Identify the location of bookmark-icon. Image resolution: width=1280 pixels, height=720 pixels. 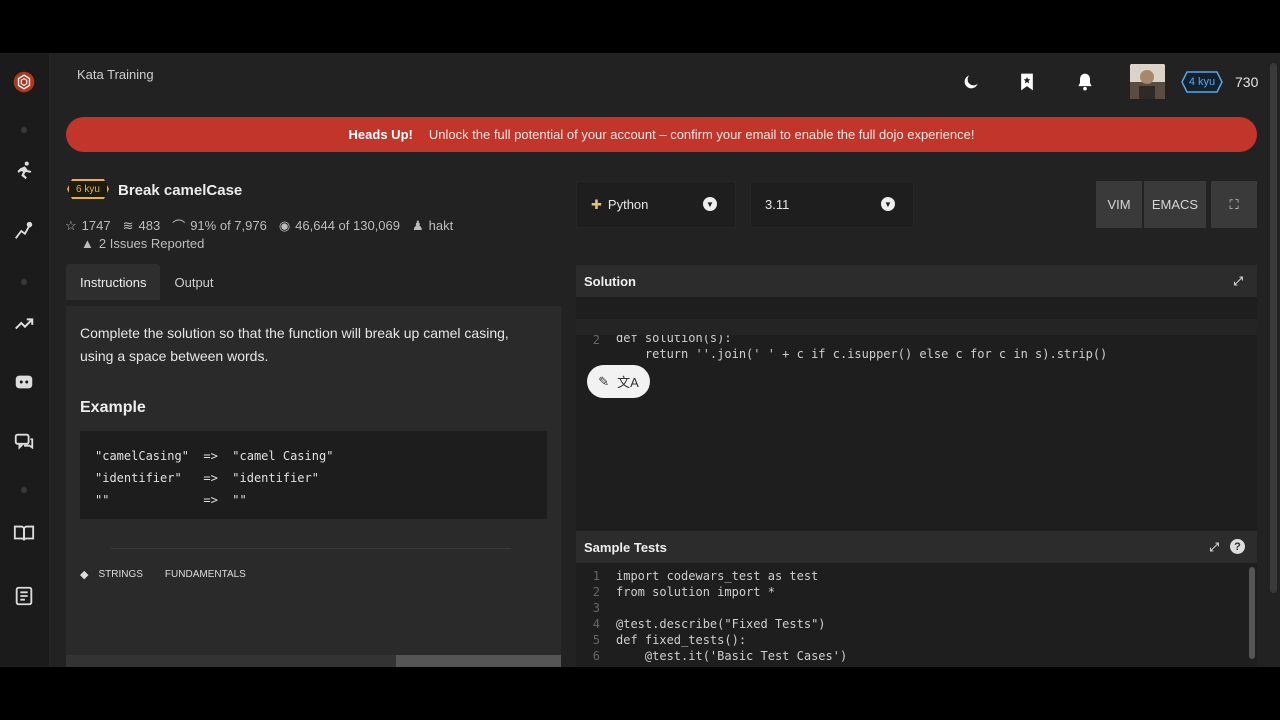
(1027, 82).